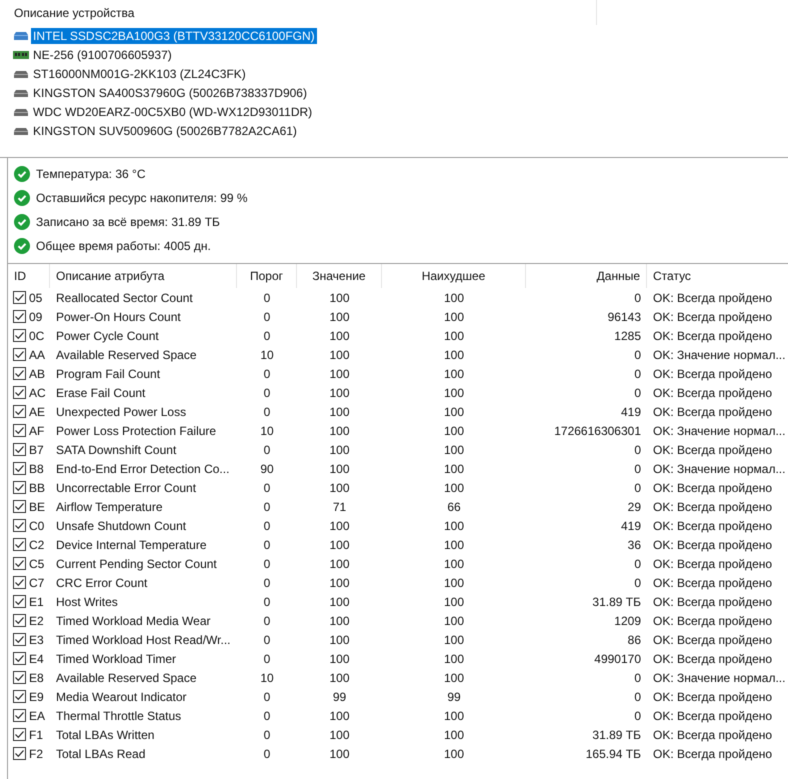  I want to click on table-cell: 09, so click(35, 317).